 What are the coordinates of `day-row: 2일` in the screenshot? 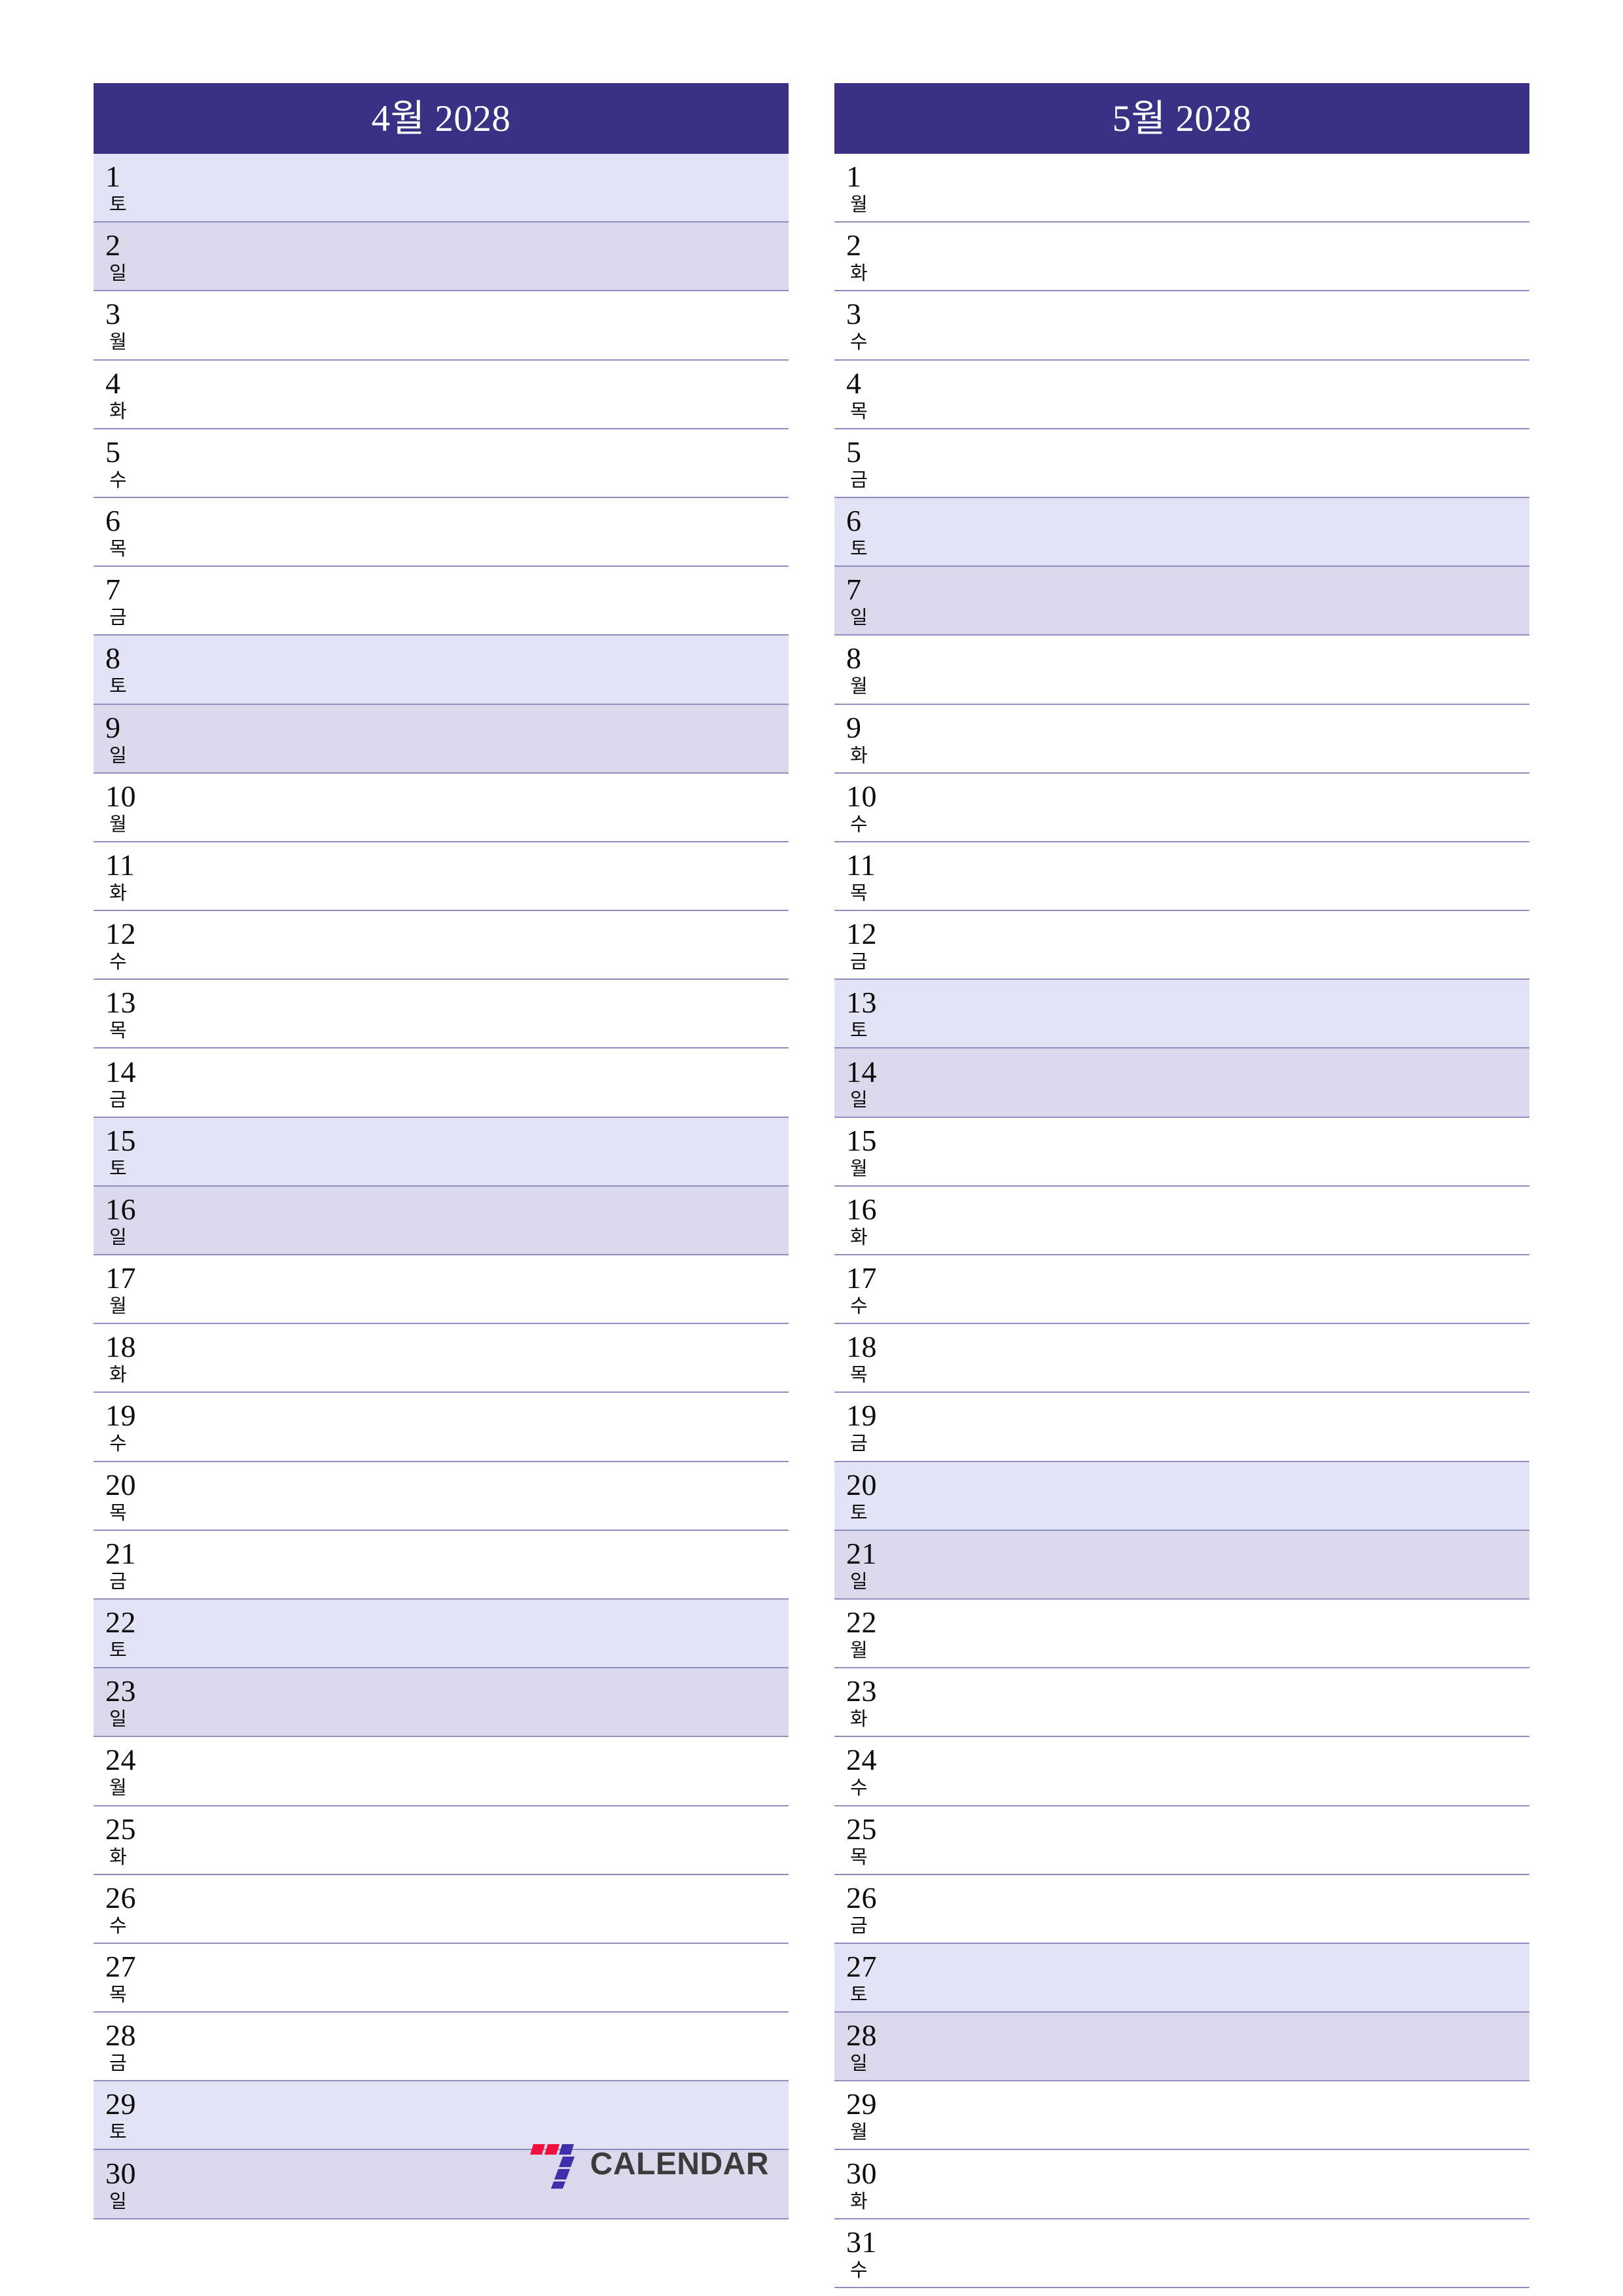 It's located at (441, 257).